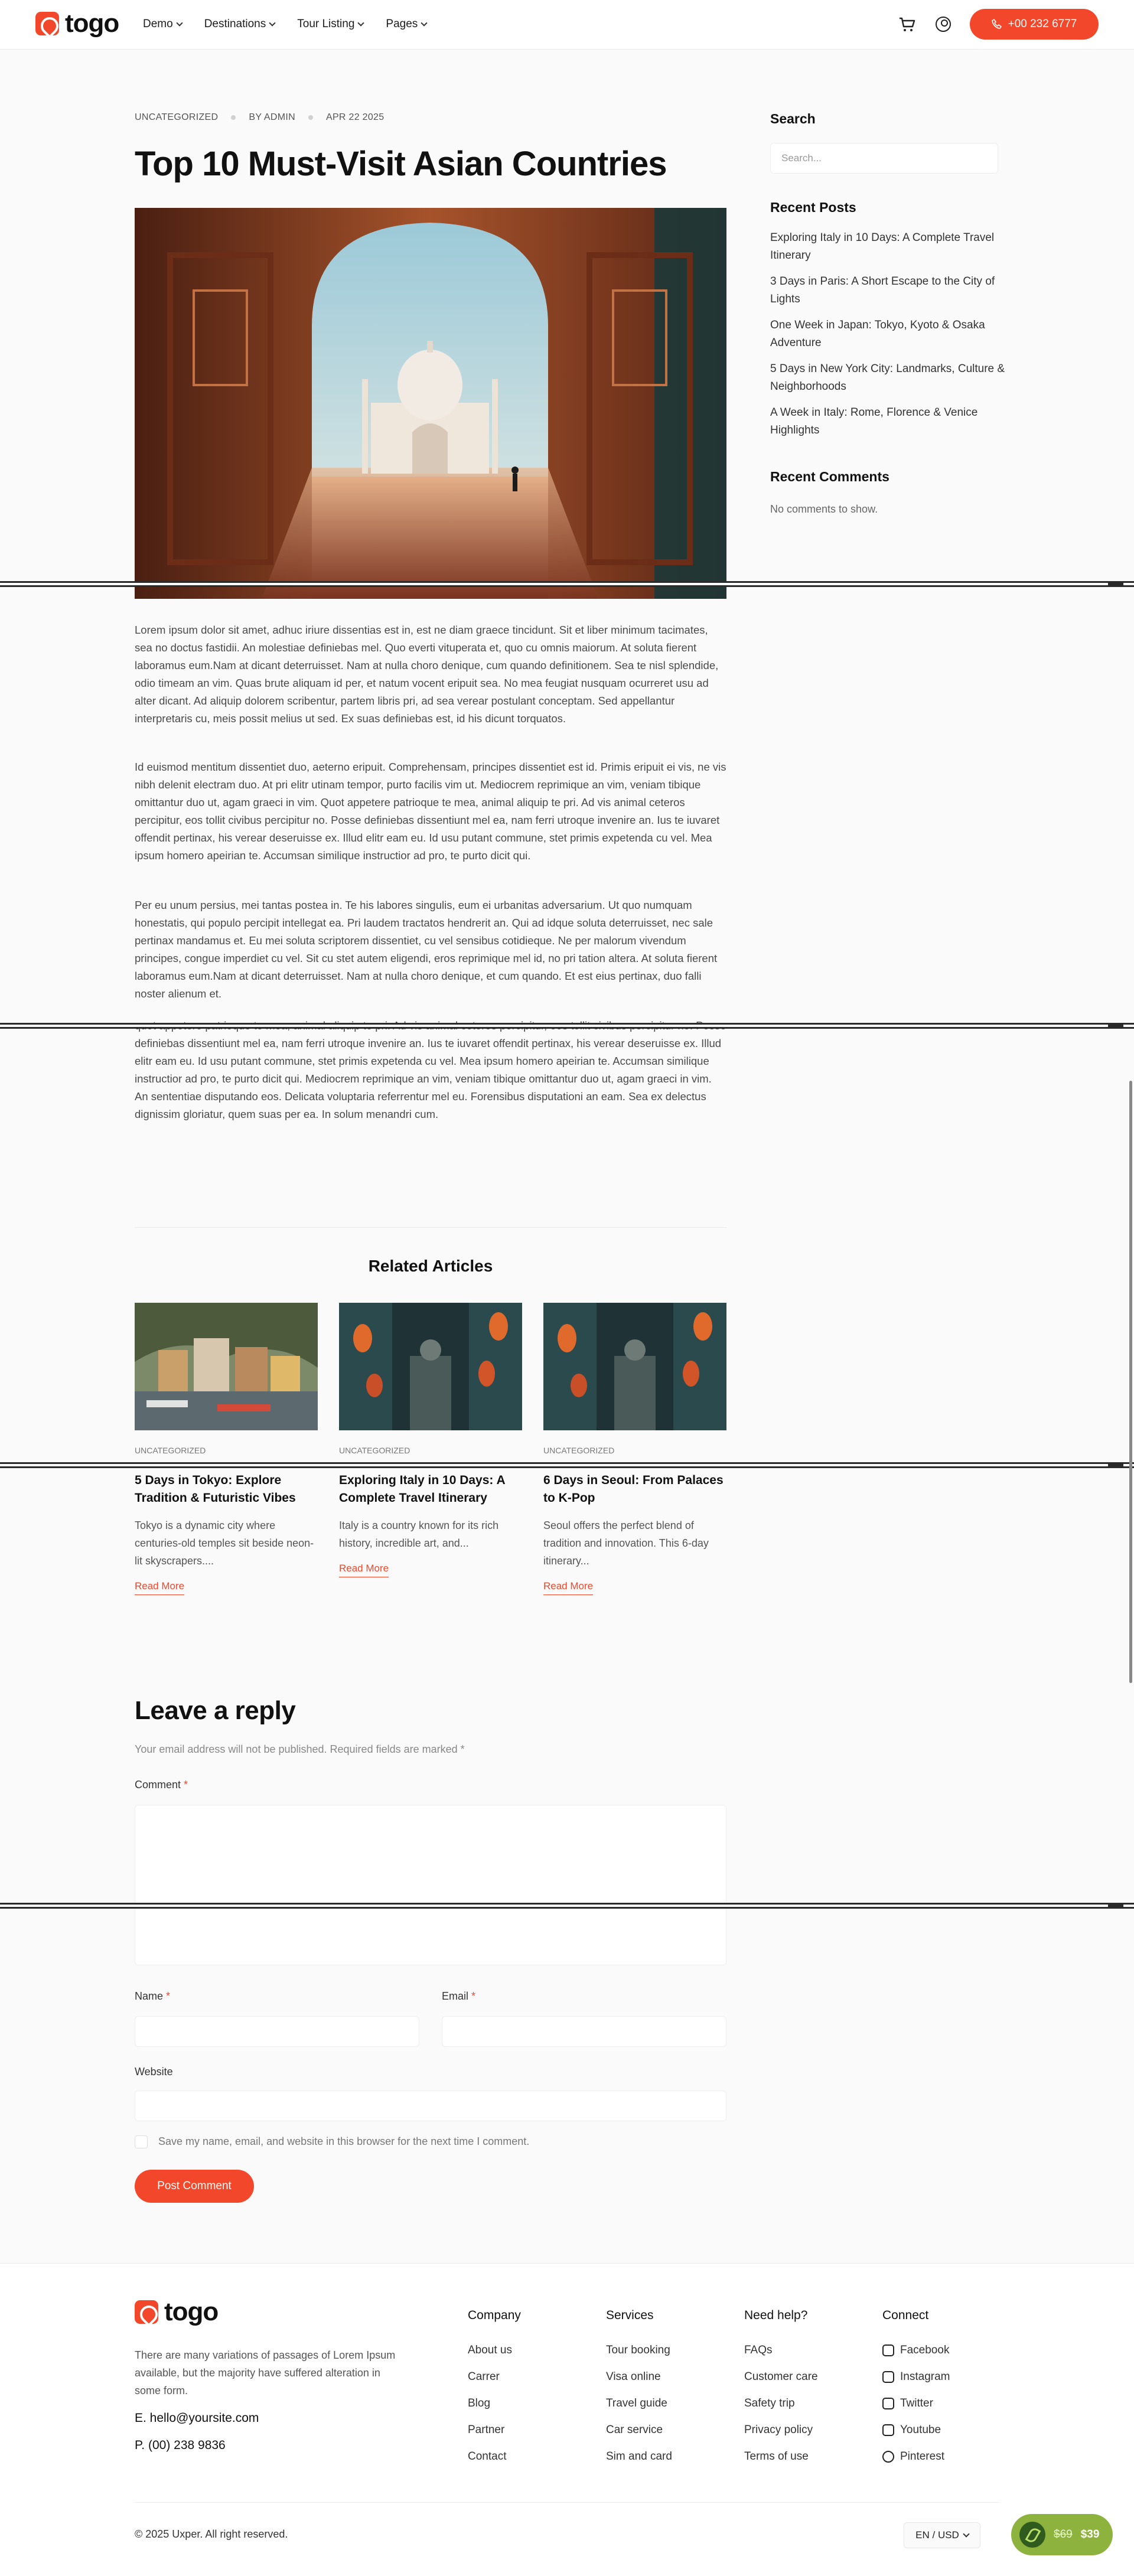  I want to click on instagram-icon, so click(888, 2377).